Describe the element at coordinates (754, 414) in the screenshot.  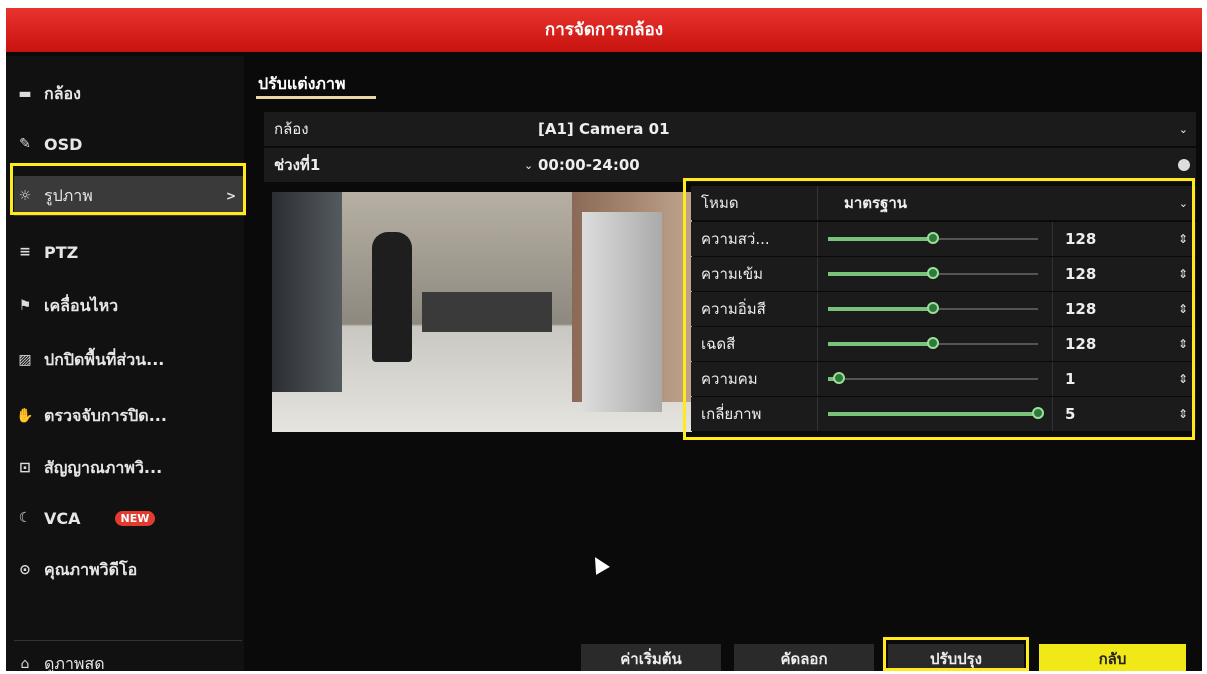
I see `param-label: เกลี่ยภาพ` at that location.